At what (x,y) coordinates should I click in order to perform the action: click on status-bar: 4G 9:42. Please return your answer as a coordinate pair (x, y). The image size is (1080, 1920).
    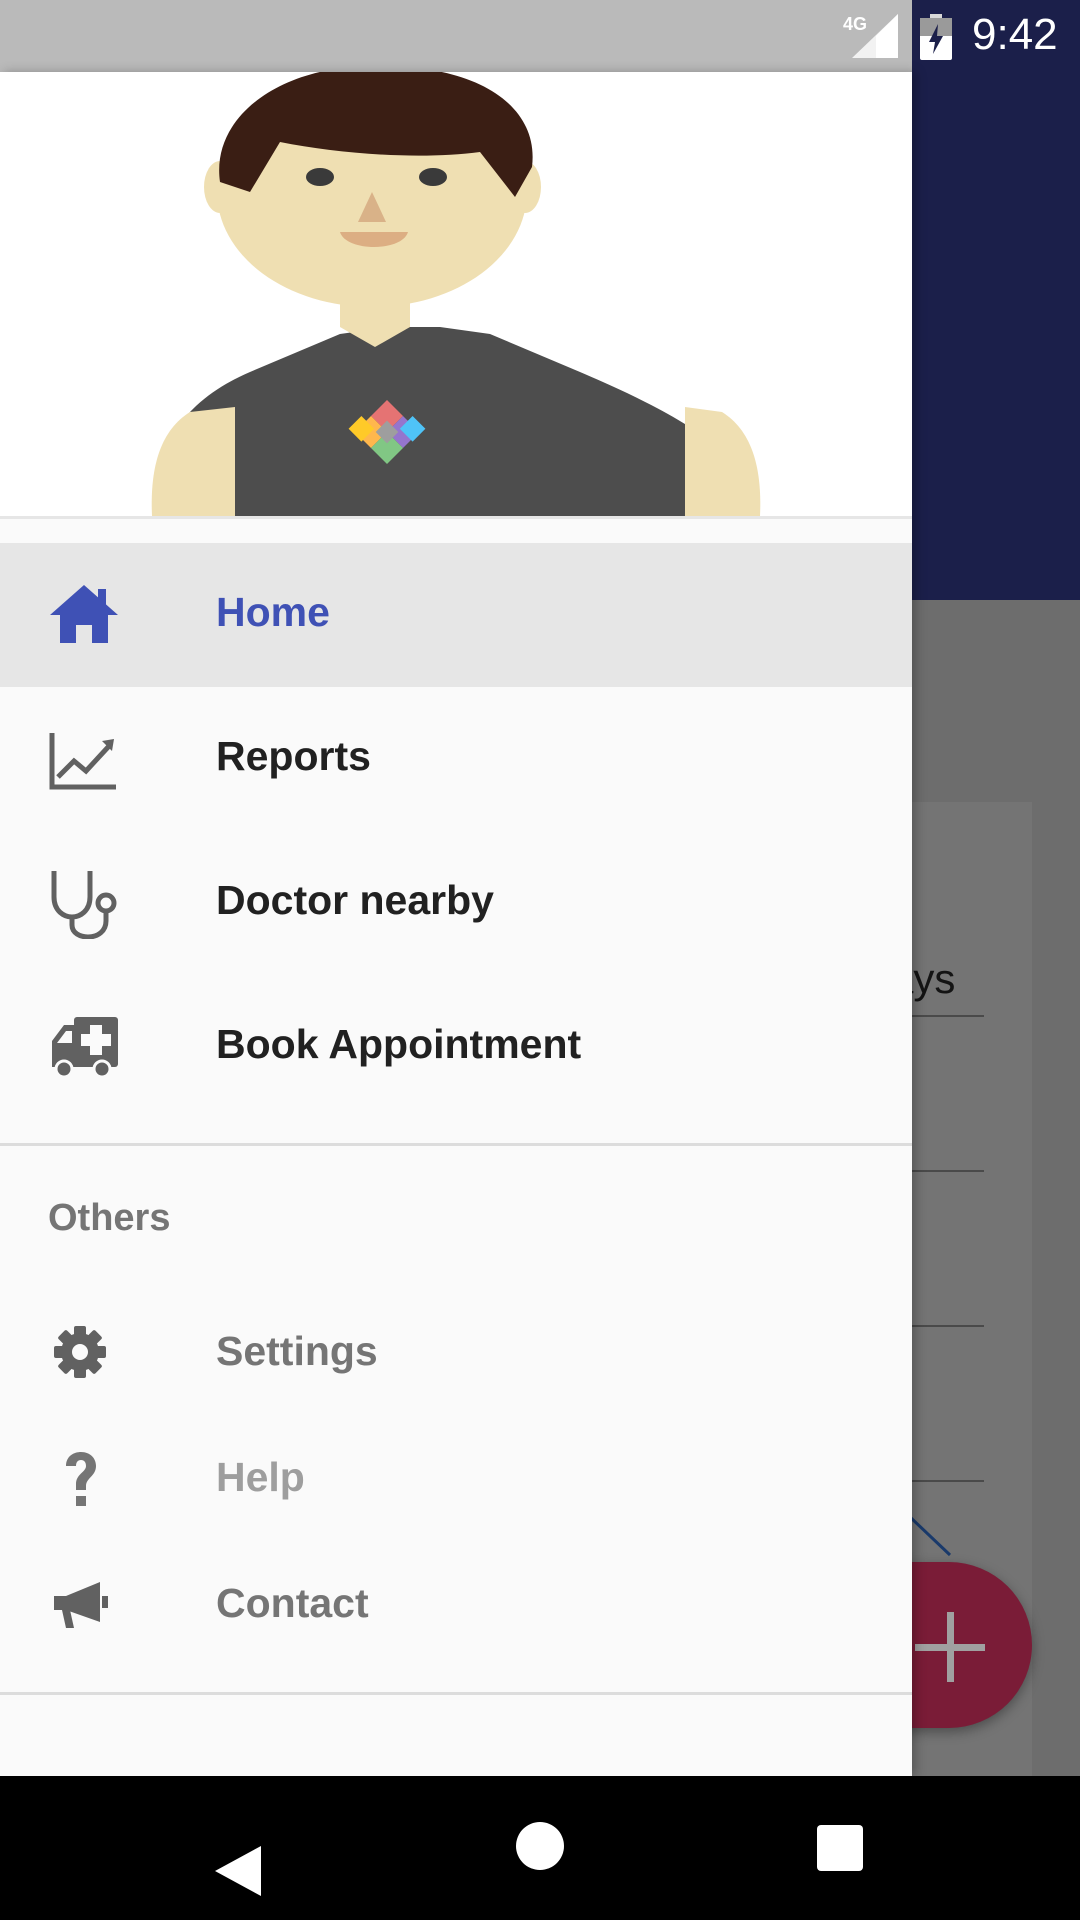
    Looking at the image, I should click on (540, 36).